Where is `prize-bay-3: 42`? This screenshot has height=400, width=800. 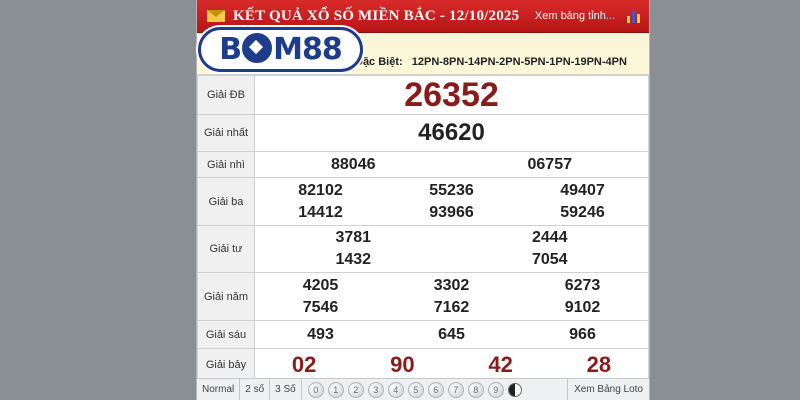 prize-bay-3: 42 is located at coordinates (500, 364).